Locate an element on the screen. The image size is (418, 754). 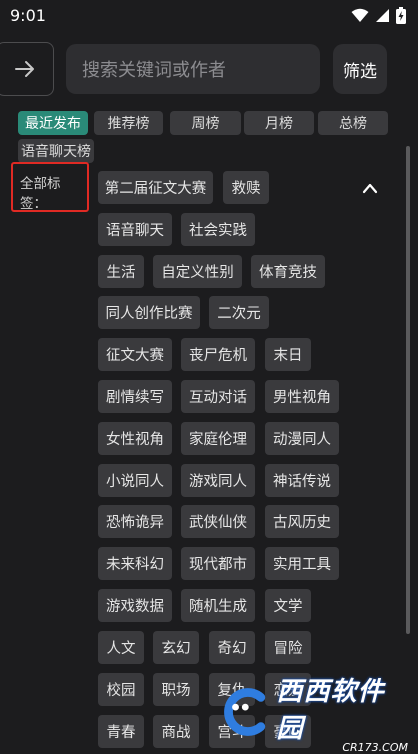
tag-item: 未来科幻 is located at coordinates (135, 563).